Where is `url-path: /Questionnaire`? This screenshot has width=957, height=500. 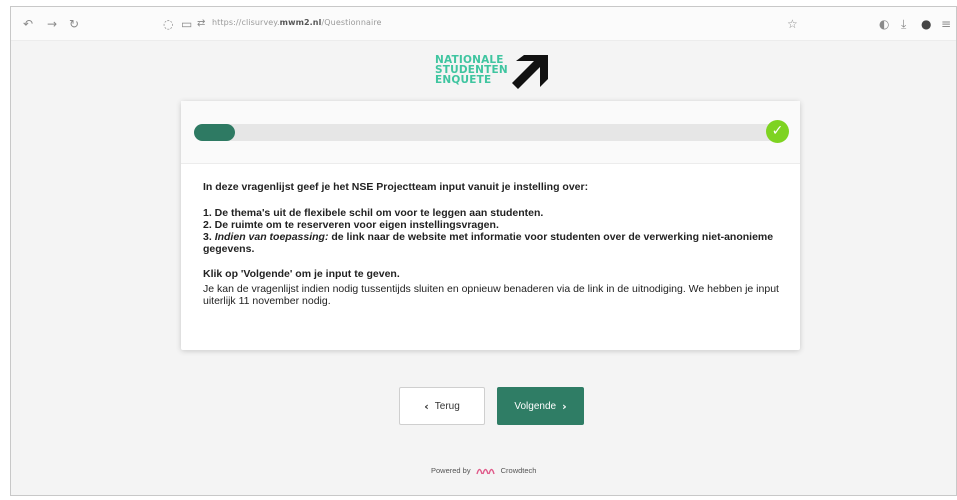
url-path: /Questionnaire is located at coordinates (351, 22).